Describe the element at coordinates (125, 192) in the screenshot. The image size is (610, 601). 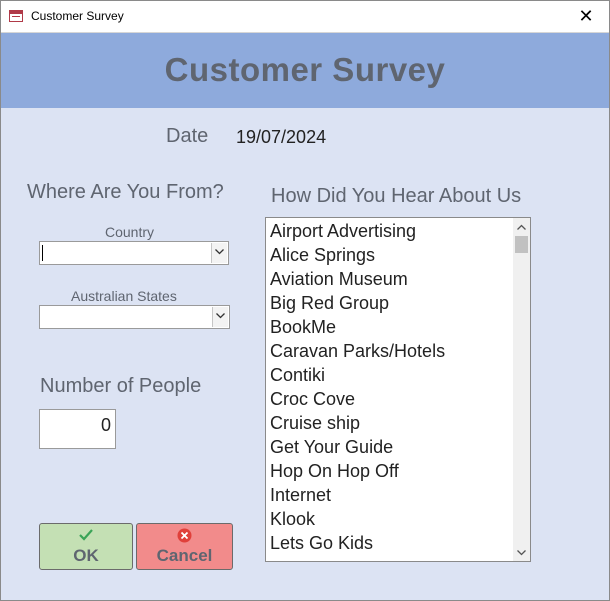
I see `where-from-heading: Where Are You From?` at that location.